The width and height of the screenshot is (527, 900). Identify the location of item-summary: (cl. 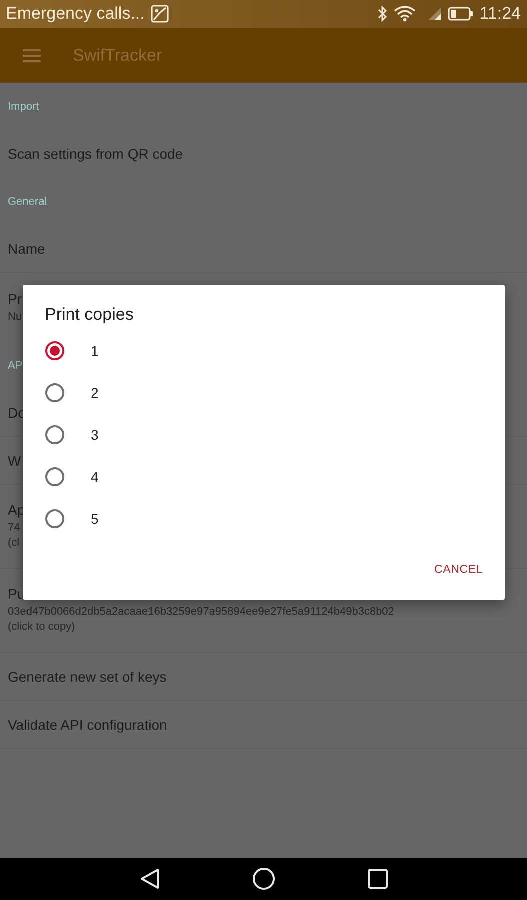
(14, 543).